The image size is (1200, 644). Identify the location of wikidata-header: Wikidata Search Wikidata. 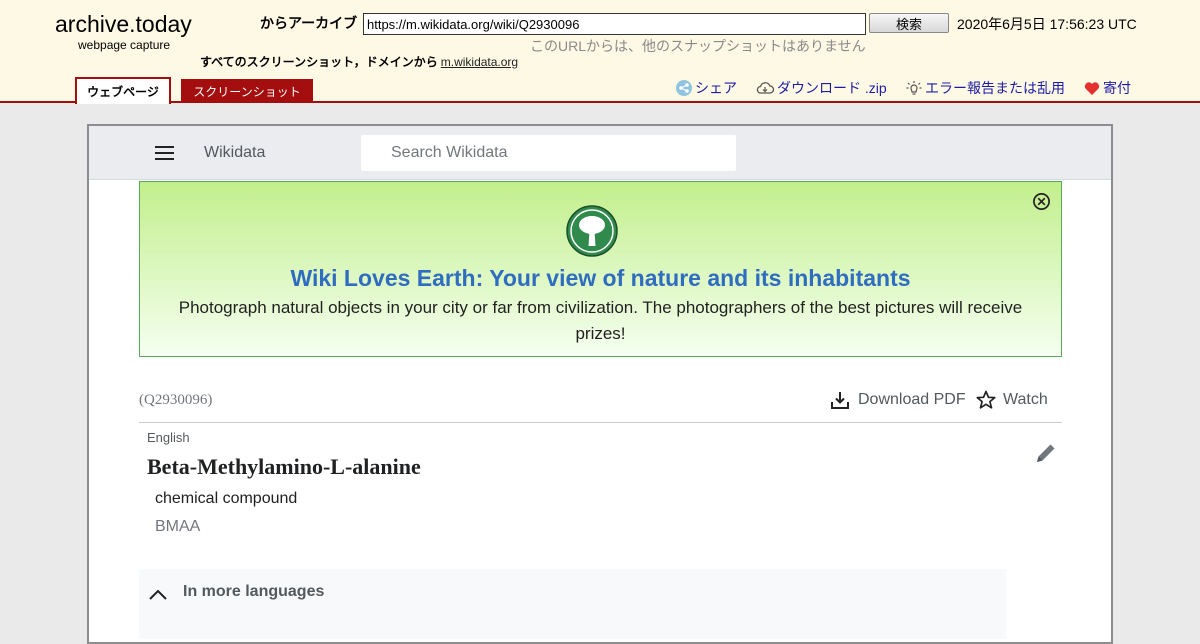
(600, 153).